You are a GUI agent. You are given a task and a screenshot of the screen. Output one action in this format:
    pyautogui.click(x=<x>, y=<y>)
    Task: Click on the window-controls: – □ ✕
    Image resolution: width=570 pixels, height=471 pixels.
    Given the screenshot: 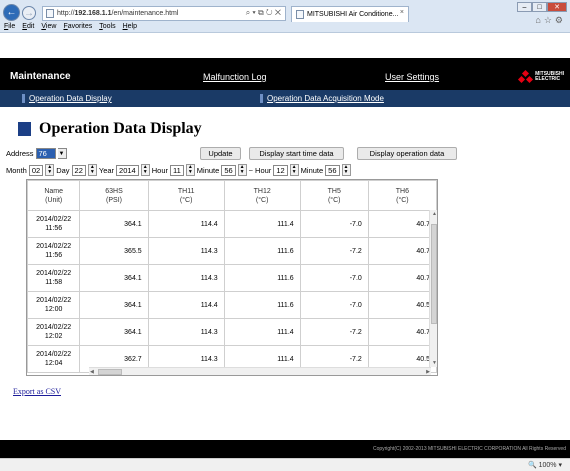 What is the action you would take?
    pyautogui.click(x=542, y=7)
    